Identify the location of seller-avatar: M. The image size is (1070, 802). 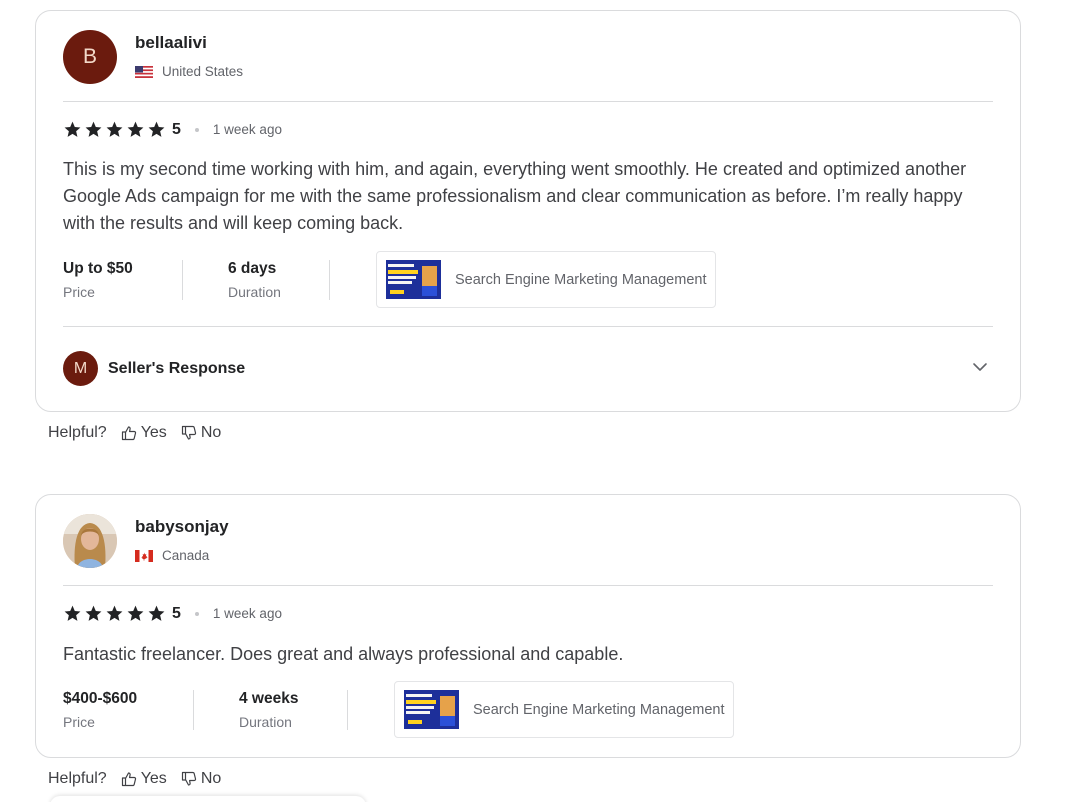
(80, 368).